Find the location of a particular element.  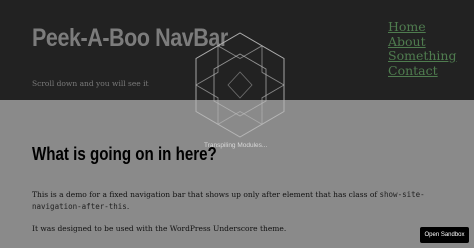

nav-link-home: Home is located at coordinates (407, 26).